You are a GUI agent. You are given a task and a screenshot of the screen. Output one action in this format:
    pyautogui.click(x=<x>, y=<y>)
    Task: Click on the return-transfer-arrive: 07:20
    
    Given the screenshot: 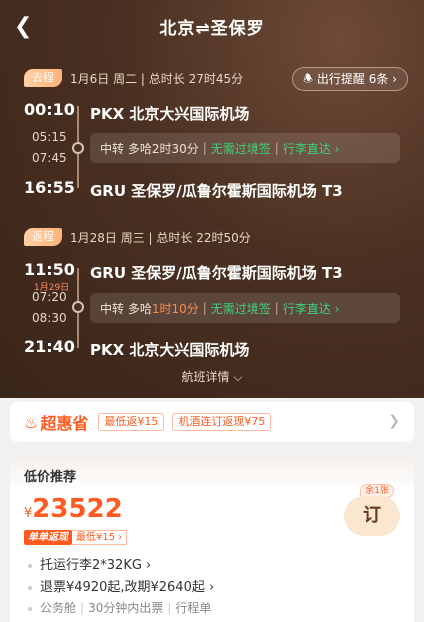 What is the action you would take?
    pyautogui.click(x=49, y=297)
    